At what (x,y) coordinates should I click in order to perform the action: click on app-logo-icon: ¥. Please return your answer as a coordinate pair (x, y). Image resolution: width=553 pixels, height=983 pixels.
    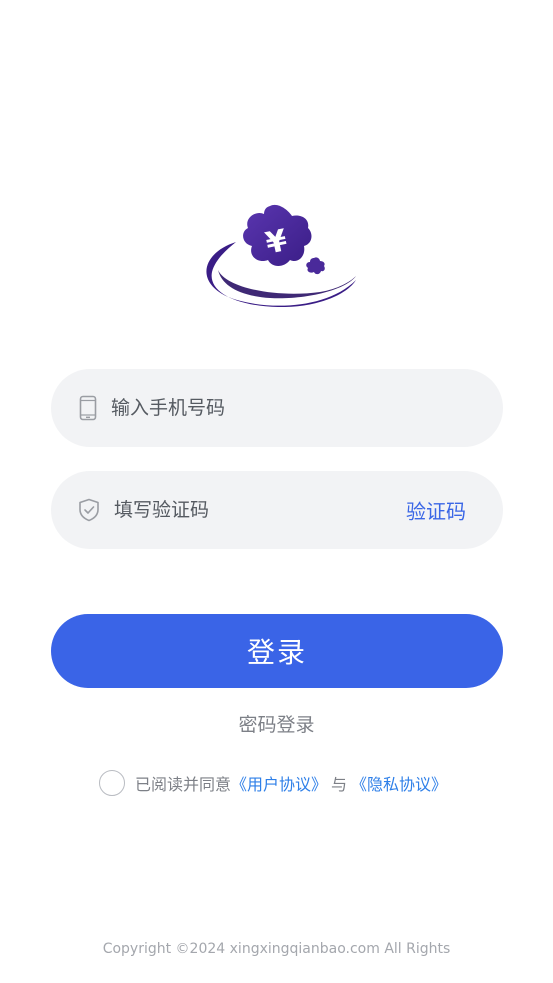
    Looking at the image, I should click on (281, 256).